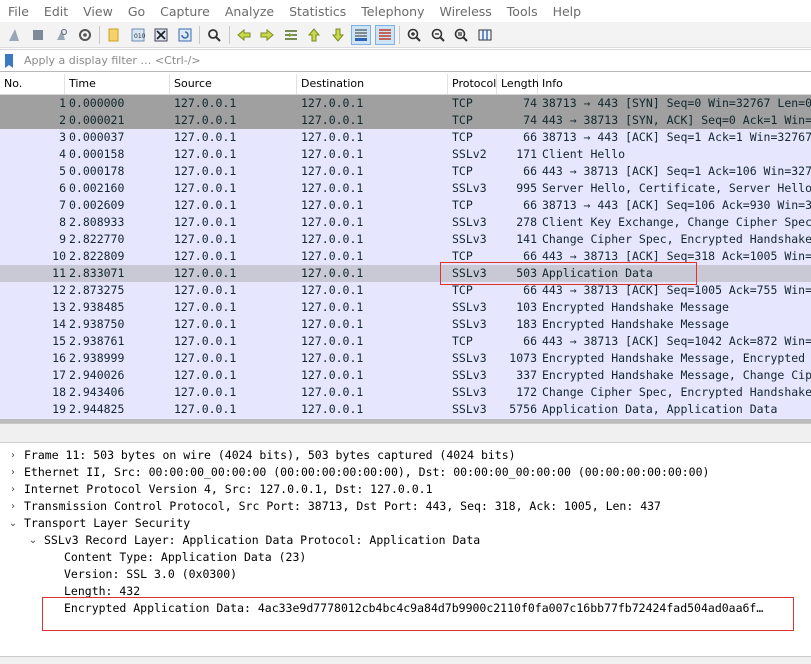 This screenshot has height=664, width=811. Describe the element at coordinates (405, 591) in the screenshot. I see `detail-row: Length: 432` at that location.